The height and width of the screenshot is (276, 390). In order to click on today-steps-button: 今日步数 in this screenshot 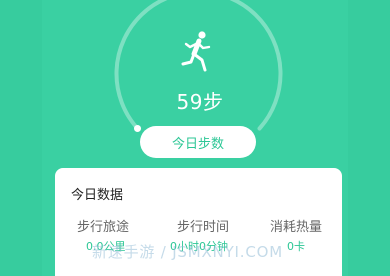, I will do `click(198, 142)`.